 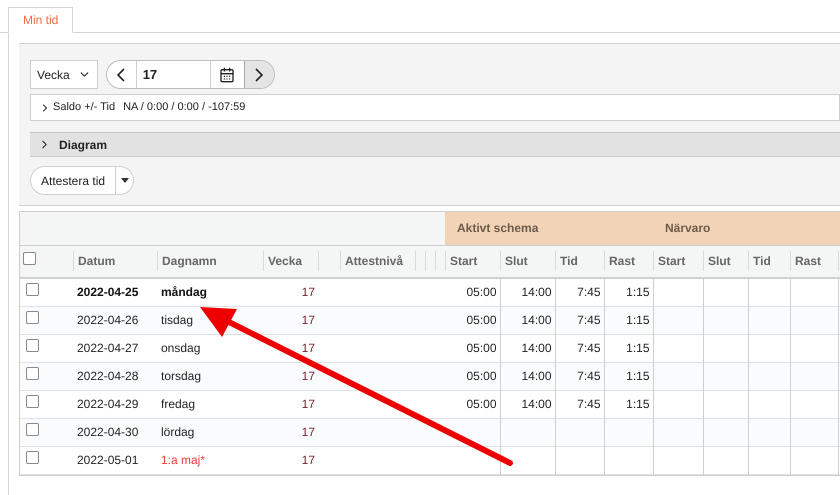 What do you see at coordinates (435, 144) in the screenshot?
I see `diagram-header: Diagram` at bounding box center [435, 144].